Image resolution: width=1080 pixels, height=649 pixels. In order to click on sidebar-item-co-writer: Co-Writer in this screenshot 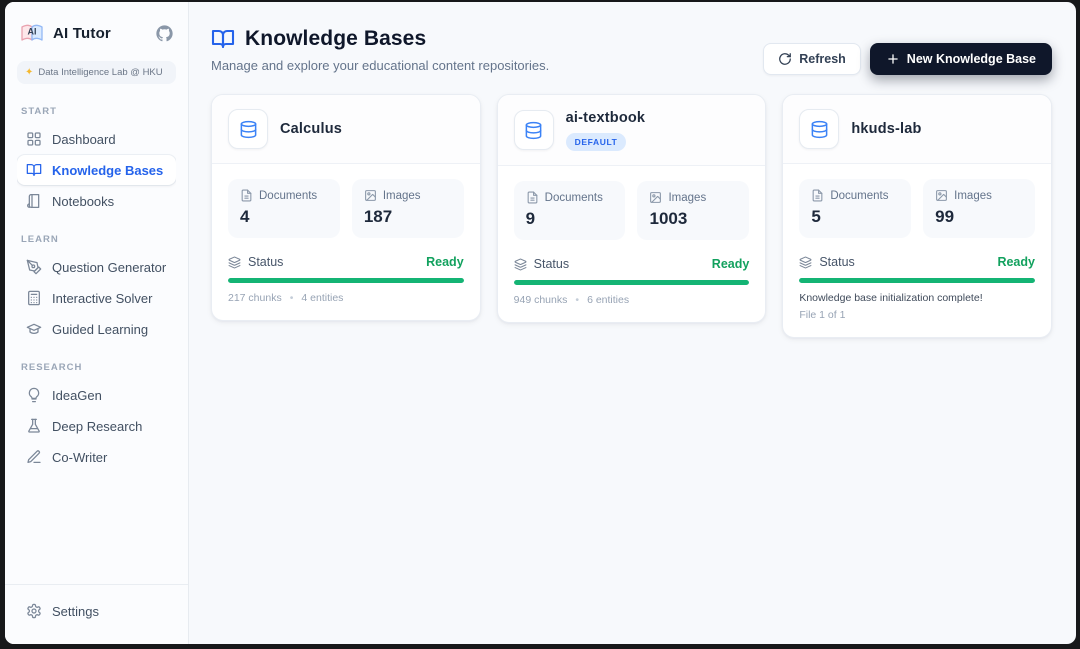, I will do `click(96, 457)`.